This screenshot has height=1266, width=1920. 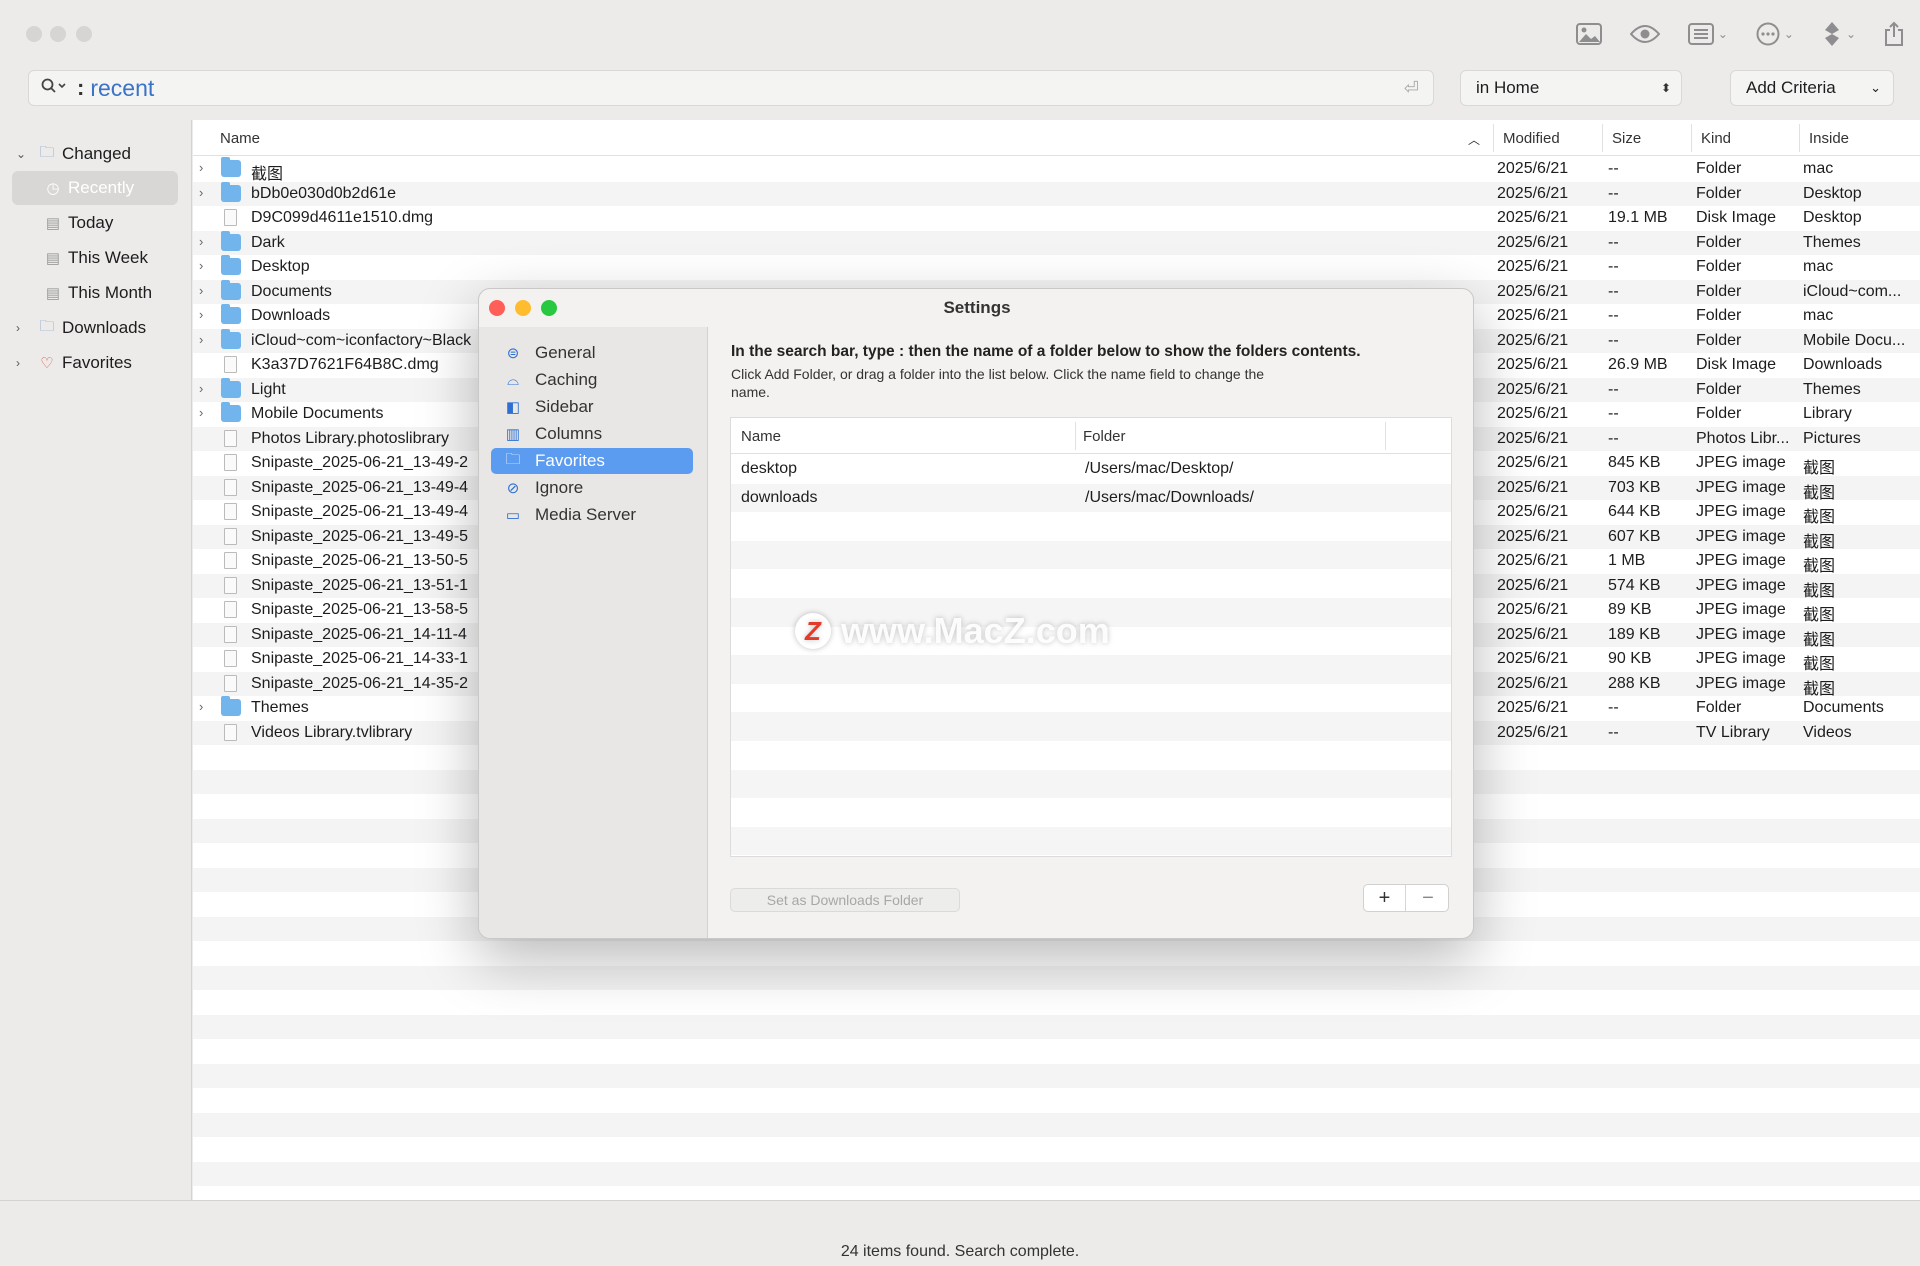 I want to click on file-name: Snipaste_2025-06-21_13-49-5, so click(x=360, y=536).